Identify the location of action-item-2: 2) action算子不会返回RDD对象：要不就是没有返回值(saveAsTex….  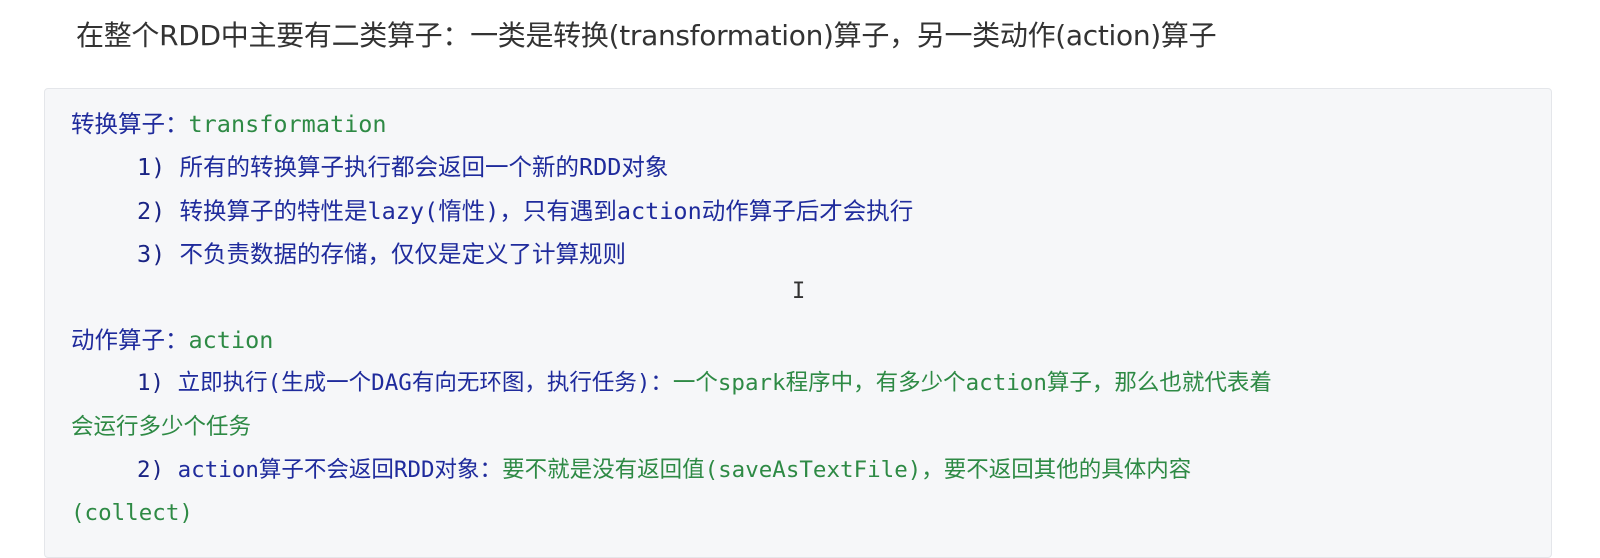
(664, 470).